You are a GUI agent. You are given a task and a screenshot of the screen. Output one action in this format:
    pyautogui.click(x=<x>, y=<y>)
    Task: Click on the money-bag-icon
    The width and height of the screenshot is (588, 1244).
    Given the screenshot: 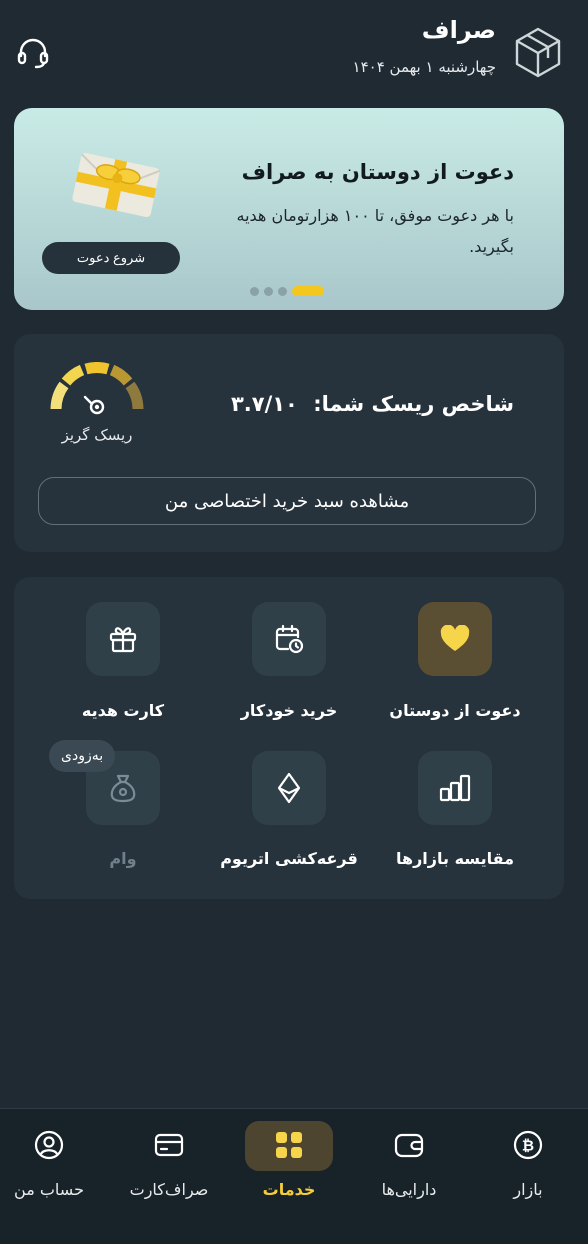 What is the action you would take?
    pyautogui.click(x=123, y=788)
    